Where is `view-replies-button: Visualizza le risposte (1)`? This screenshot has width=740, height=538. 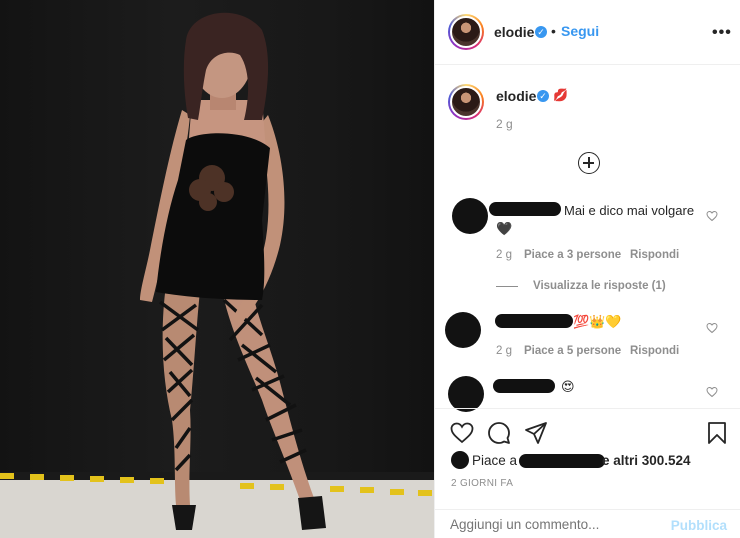 view-replies-button: Visualizza le risposte (1) is located at coordinates (599, 286).